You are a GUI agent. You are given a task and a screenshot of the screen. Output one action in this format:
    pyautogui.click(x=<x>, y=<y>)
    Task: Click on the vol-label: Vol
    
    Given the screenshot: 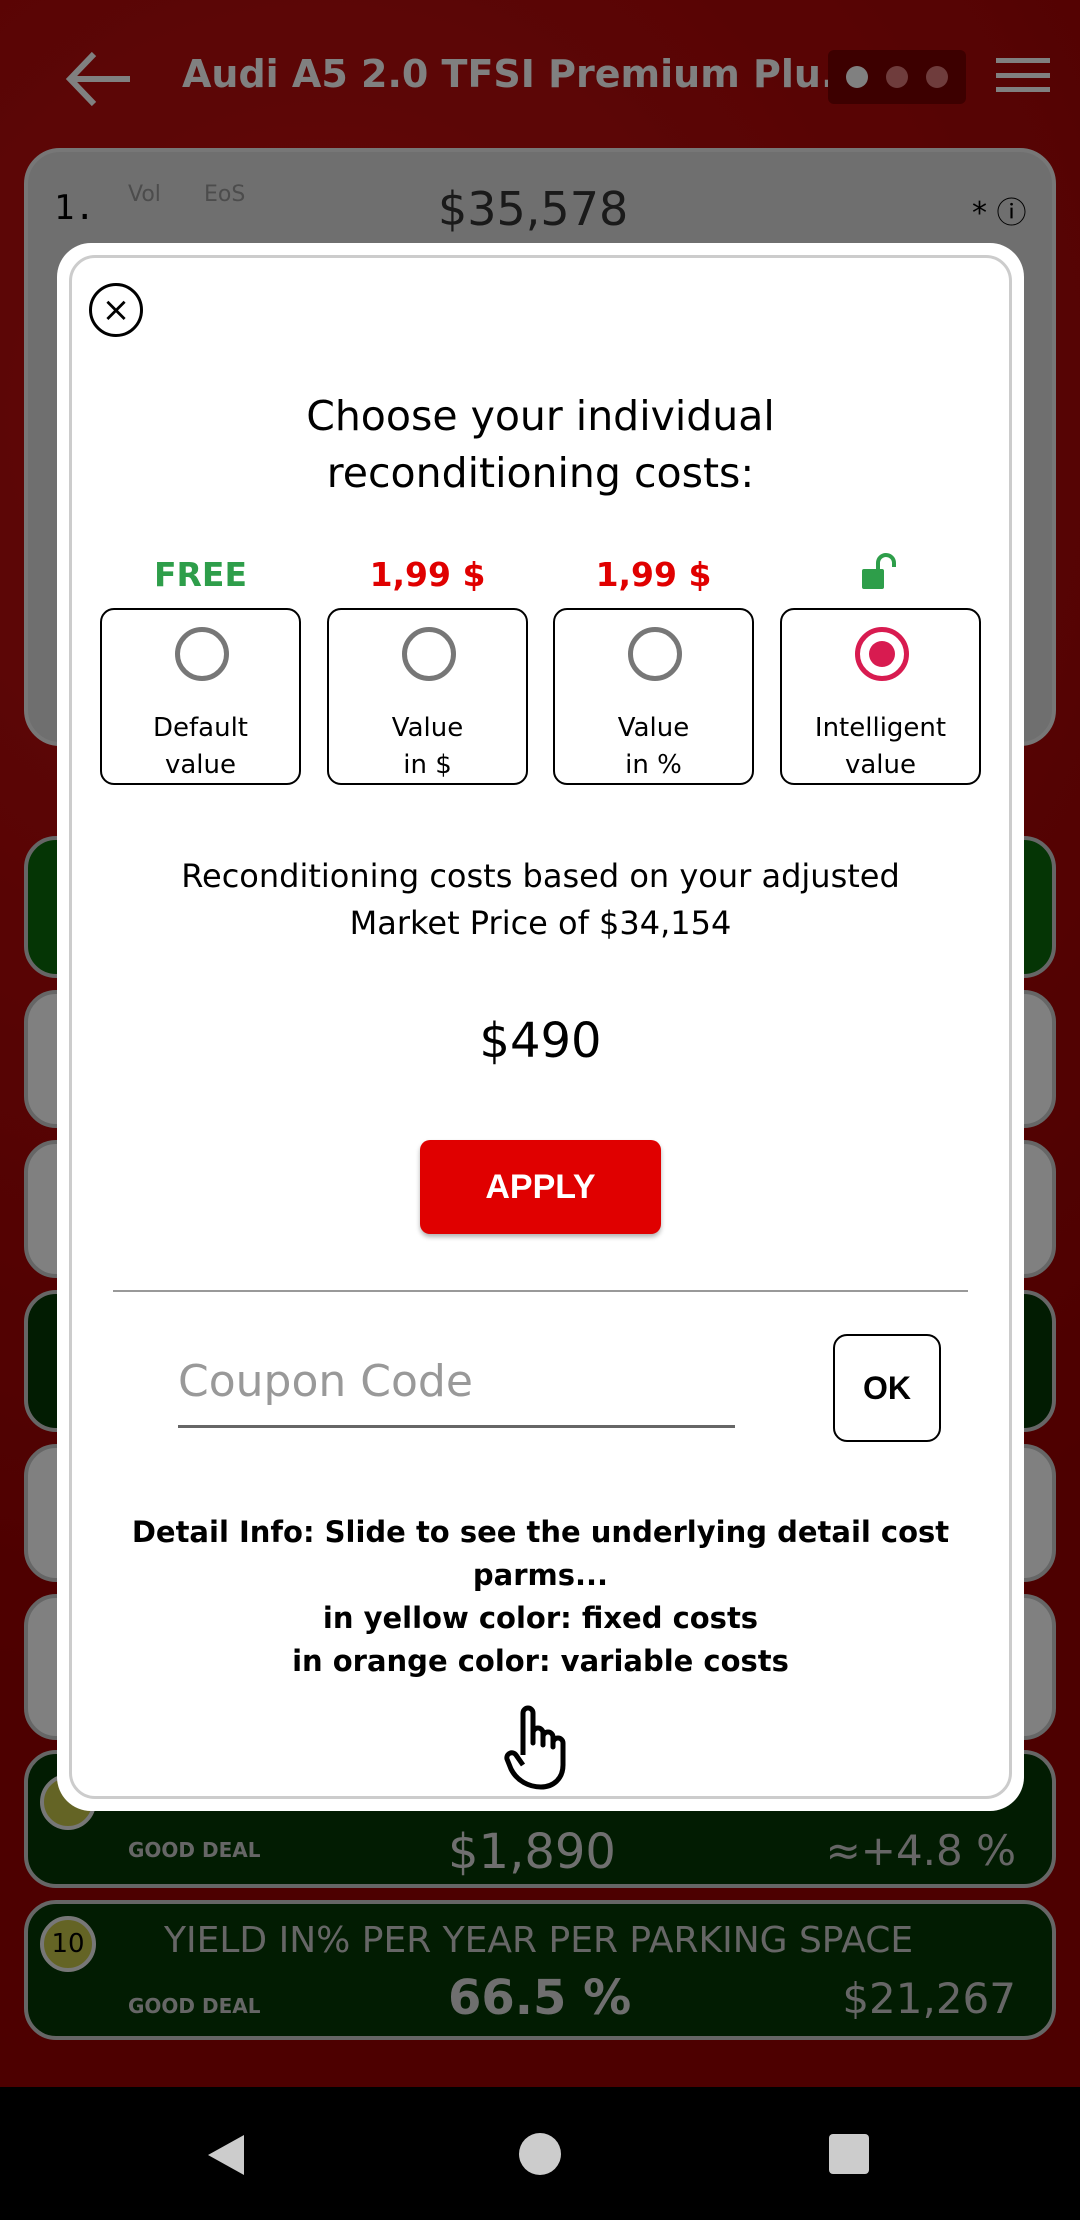 What is the action you would take?
    pyautogui.click(x=144, y=194)
    